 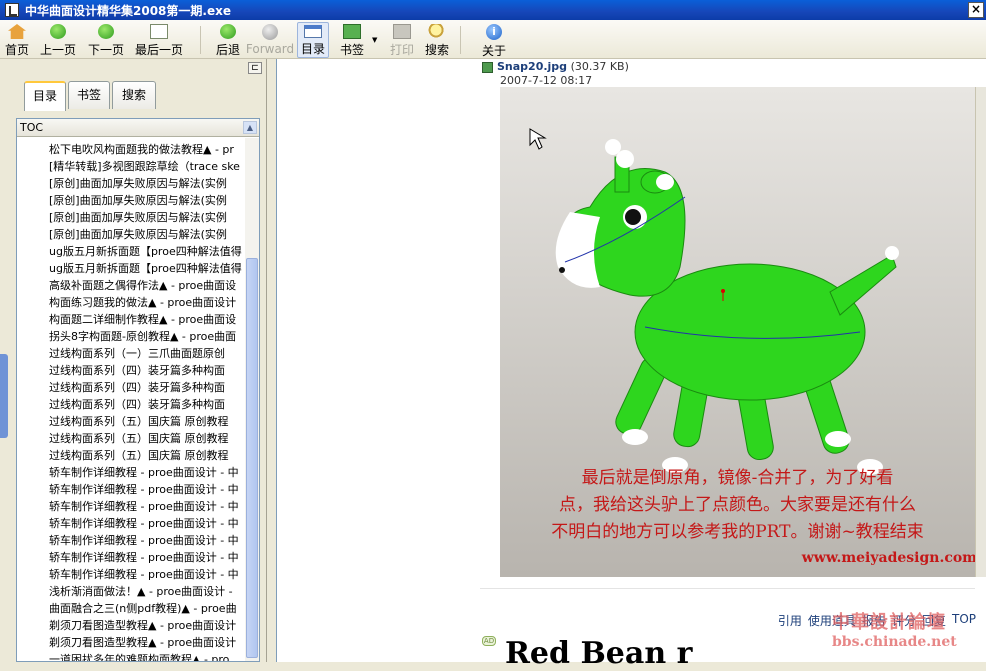 I want to click on image-file-icon, so click(x=487, y=67).